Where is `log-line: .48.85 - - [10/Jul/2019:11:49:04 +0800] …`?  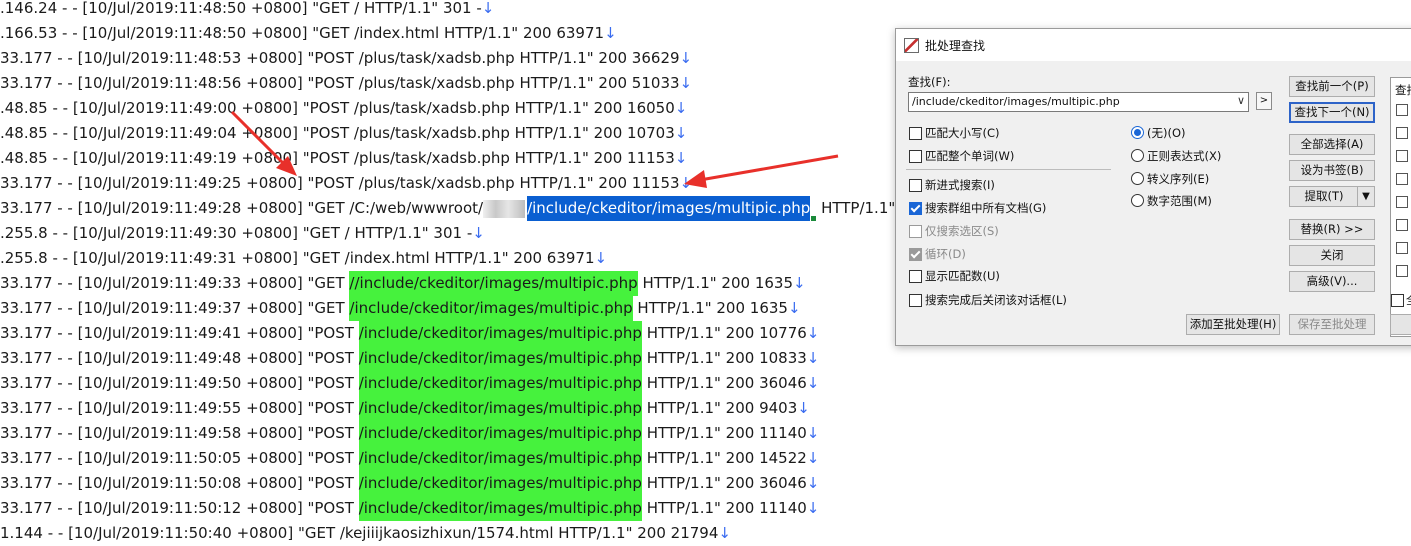 log-line: .48.85 - - [10/Jul/2019:11:49:04 +0800] … is located at coordinates (343, 133).